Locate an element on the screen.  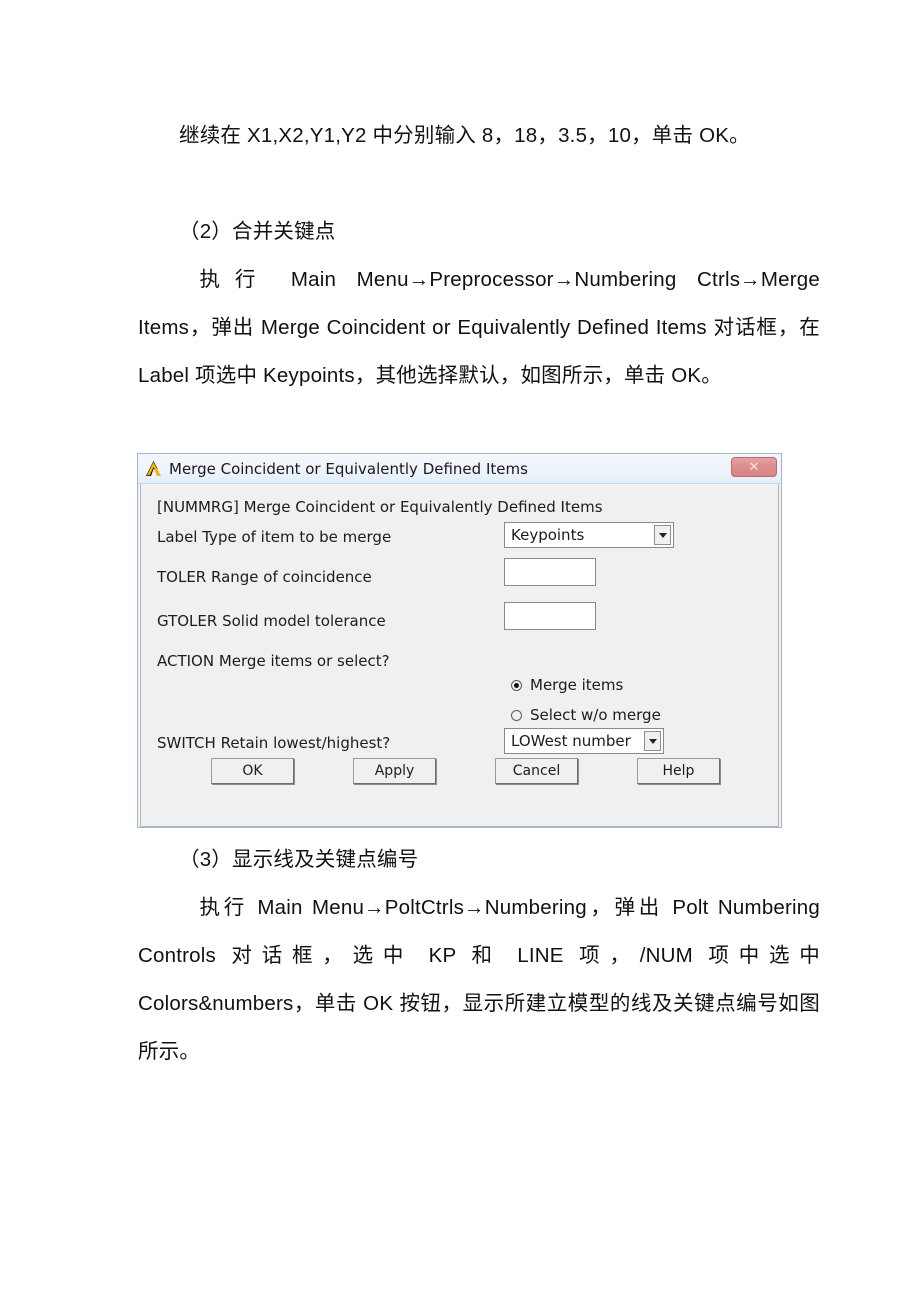
dialog-button-row: OK Apply Cancel Help is located at coordinates (459, 775).